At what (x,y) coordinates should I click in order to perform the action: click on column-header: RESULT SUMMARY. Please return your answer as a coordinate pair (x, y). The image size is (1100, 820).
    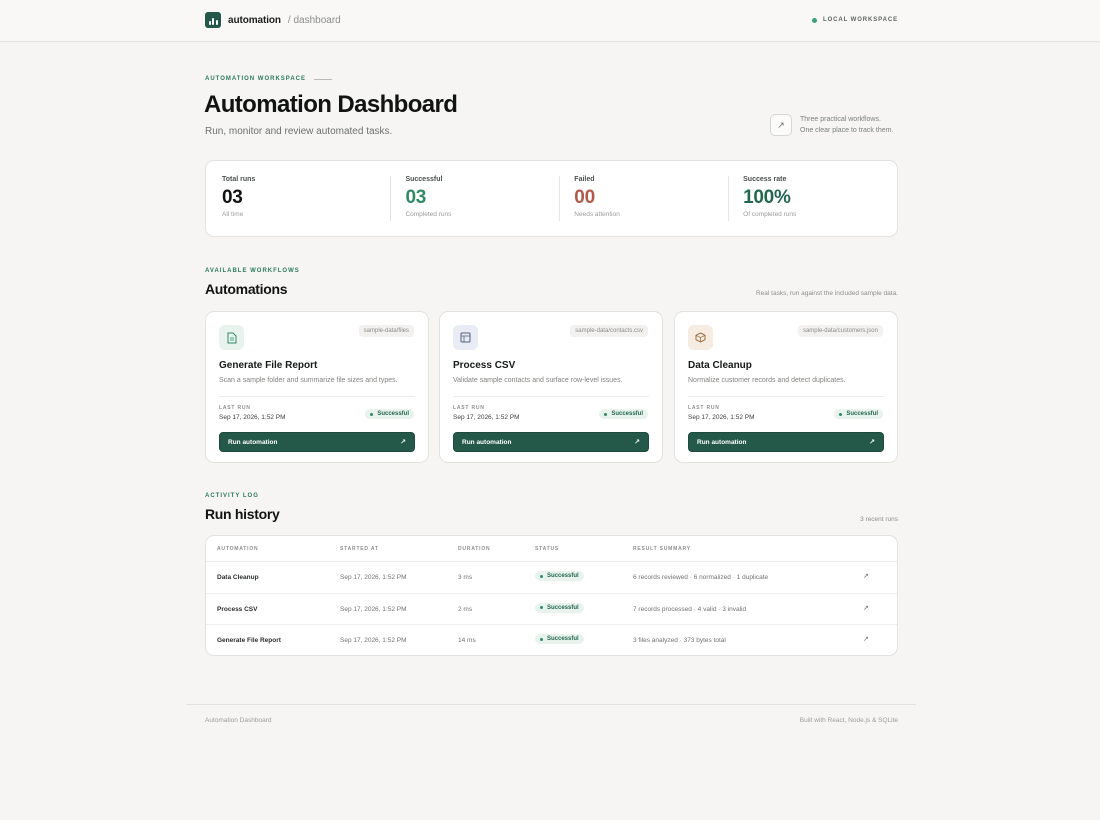
    Looking at the image, I should click on (662, 549).